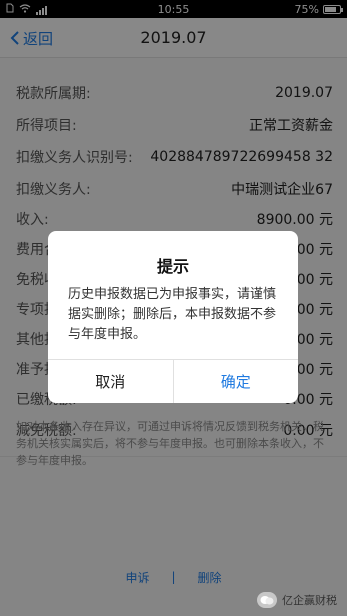 Image resolution: width=347 pixels, height=616 pixels. Describe the element at coordinates (172, 266) in the screenshot. I see `dialog-title: 提示` at that location.